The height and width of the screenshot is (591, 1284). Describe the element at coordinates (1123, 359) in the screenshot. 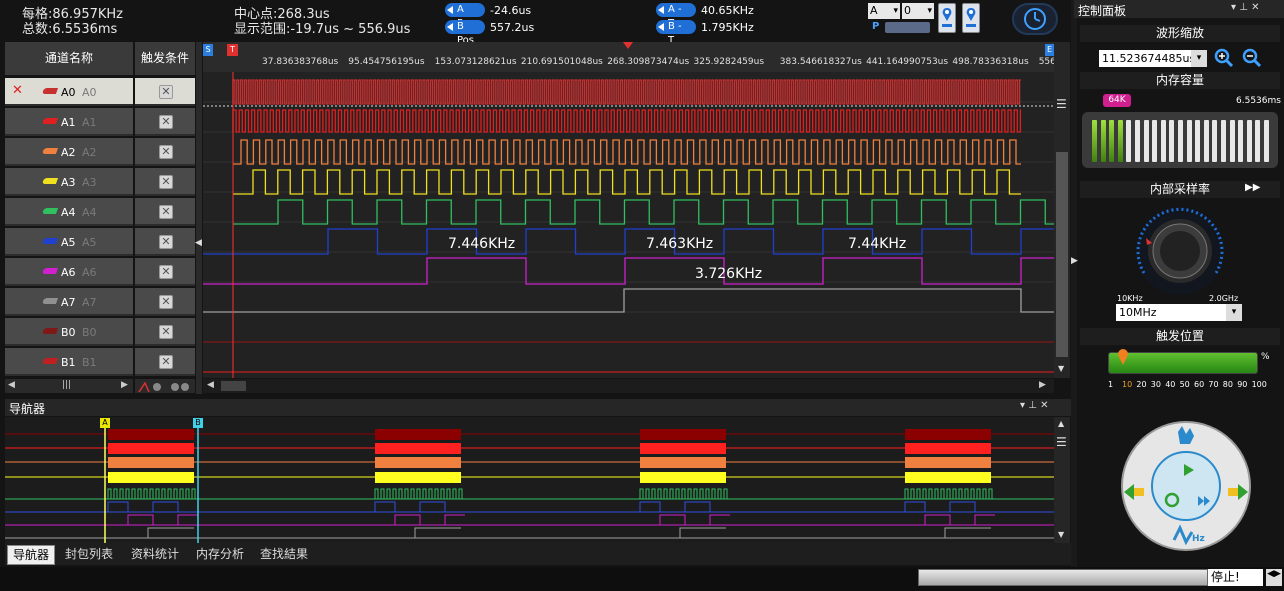

I see `trigger-position-thumb` at that location.